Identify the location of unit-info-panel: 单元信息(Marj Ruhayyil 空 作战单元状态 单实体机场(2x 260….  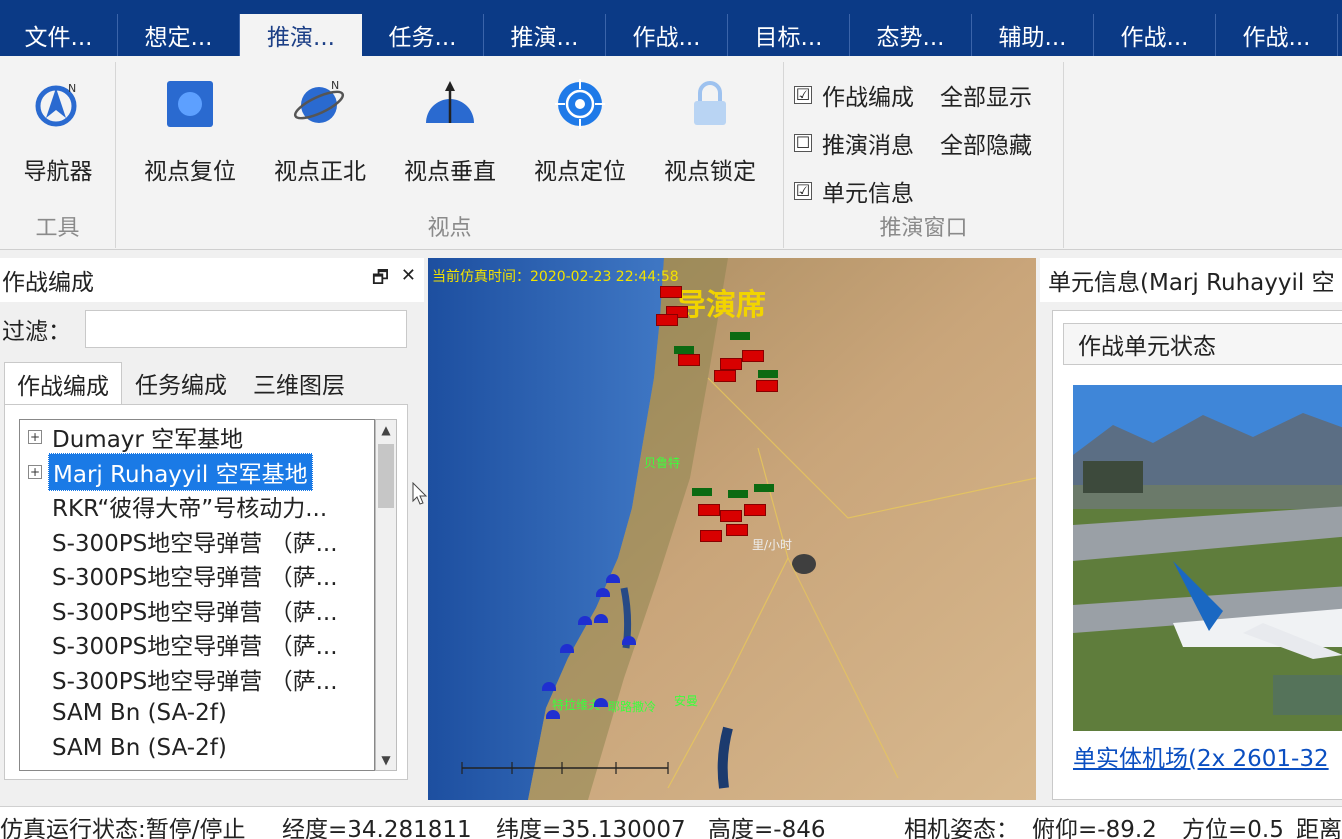
(1191, 529).